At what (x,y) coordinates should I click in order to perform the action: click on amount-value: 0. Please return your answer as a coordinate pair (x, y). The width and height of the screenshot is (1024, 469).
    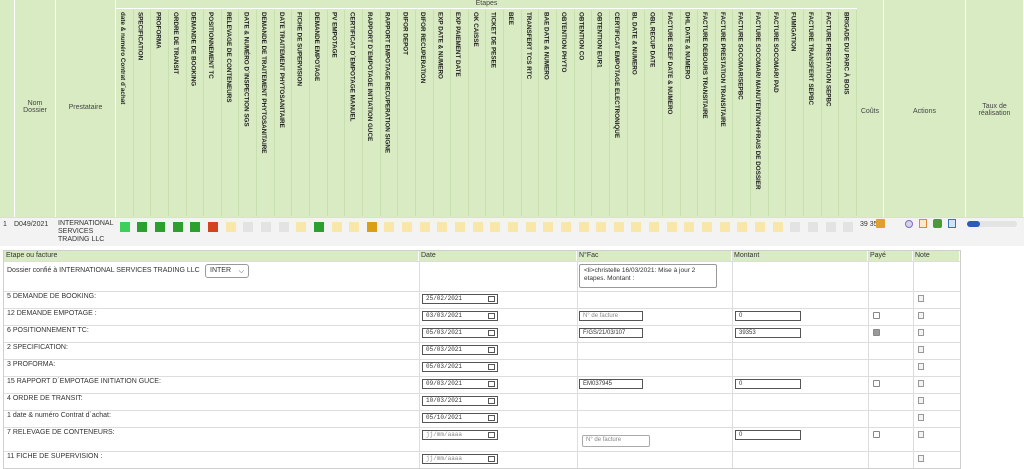
    Looking at the image, I should click on (741, 435).